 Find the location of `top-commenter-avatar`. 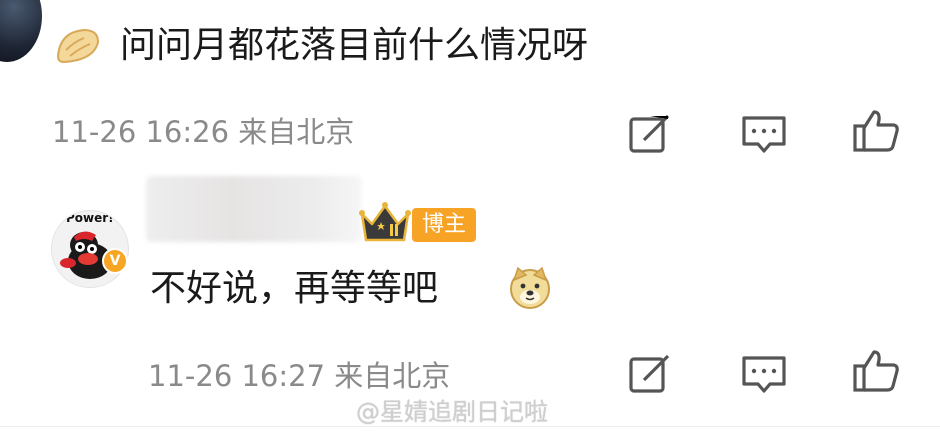

top-commenter-avatar is located at coordinates (21, 31).